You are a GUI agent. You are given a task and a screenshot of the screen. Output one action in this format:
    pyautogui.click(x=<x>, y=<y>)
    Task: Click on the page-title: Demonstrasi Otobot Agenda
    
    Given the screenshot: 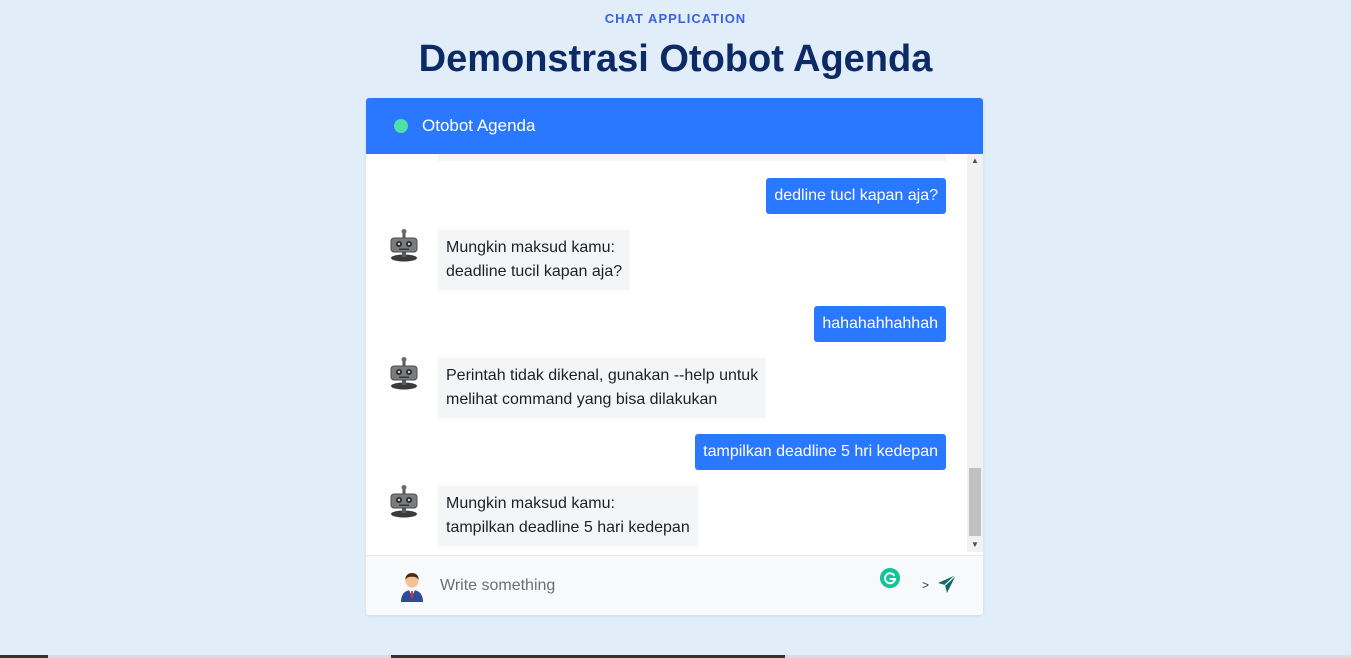 What is the action you would take?
    pyautogui.click(x=675, y=59)
    